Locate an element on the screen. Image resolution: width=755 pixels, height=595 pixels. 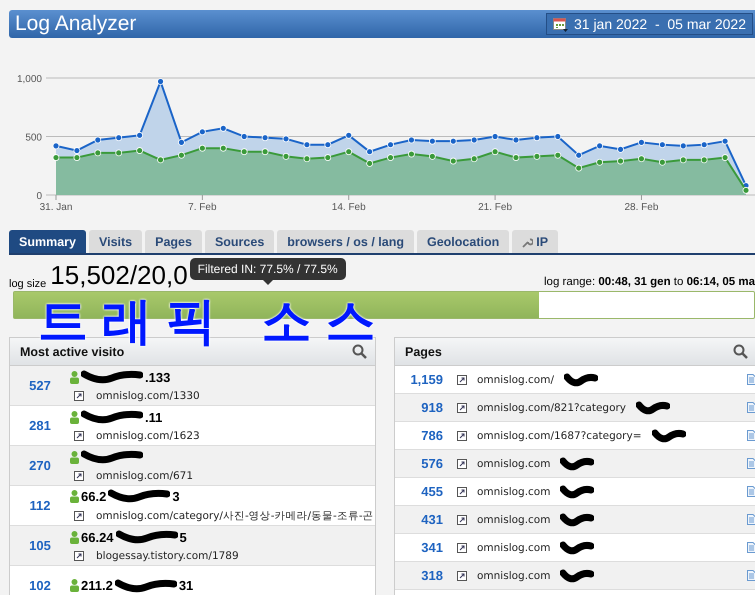
tab: browsers / os / lang is located at coordinates (345, 241).